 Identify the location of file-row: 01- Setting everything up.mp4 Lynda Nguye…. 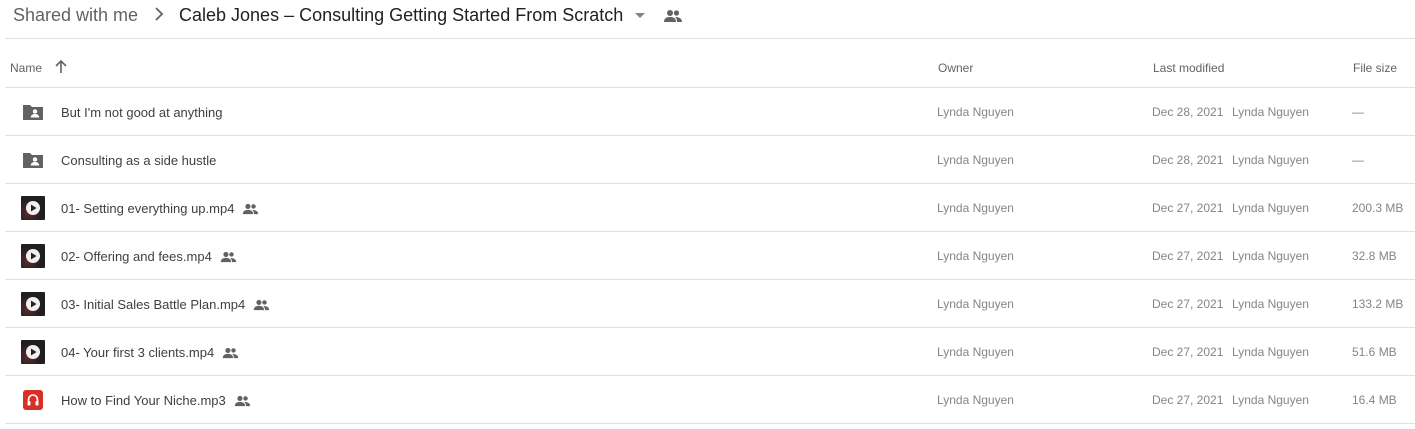
(710, 208).